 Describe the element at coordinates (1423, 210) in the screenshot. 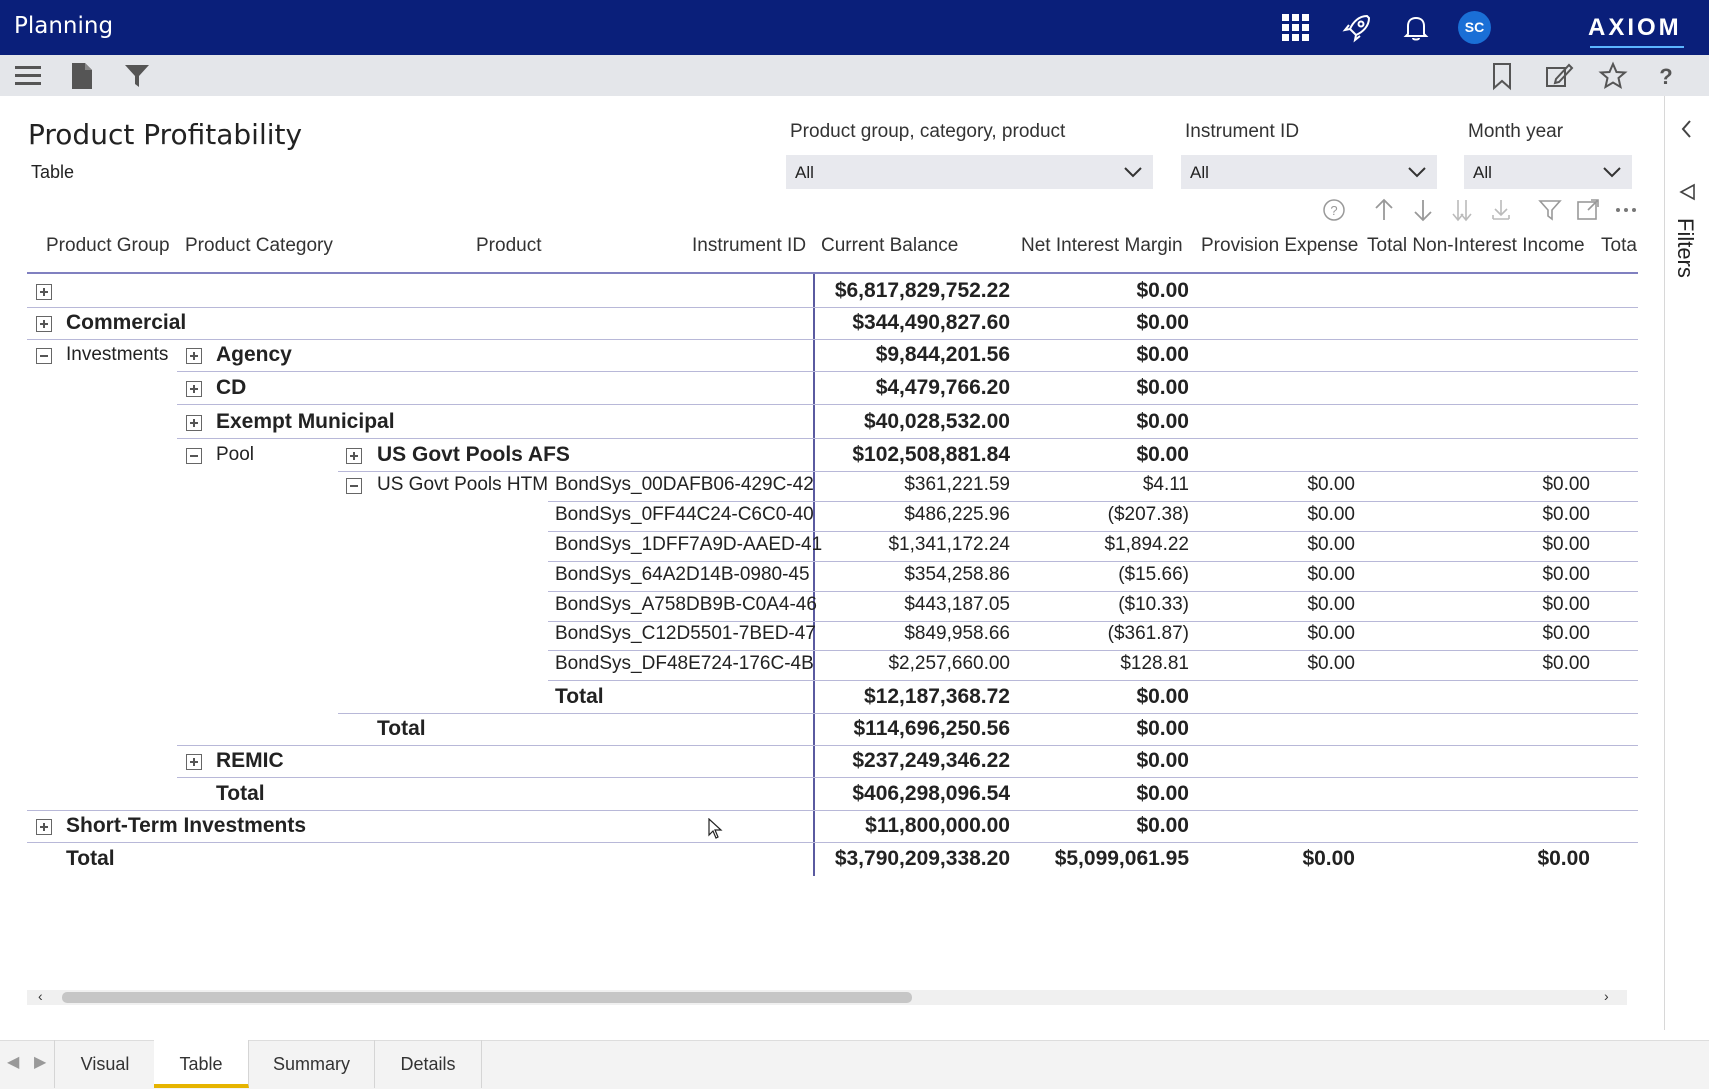

I see `drill-down-icon` at that location.